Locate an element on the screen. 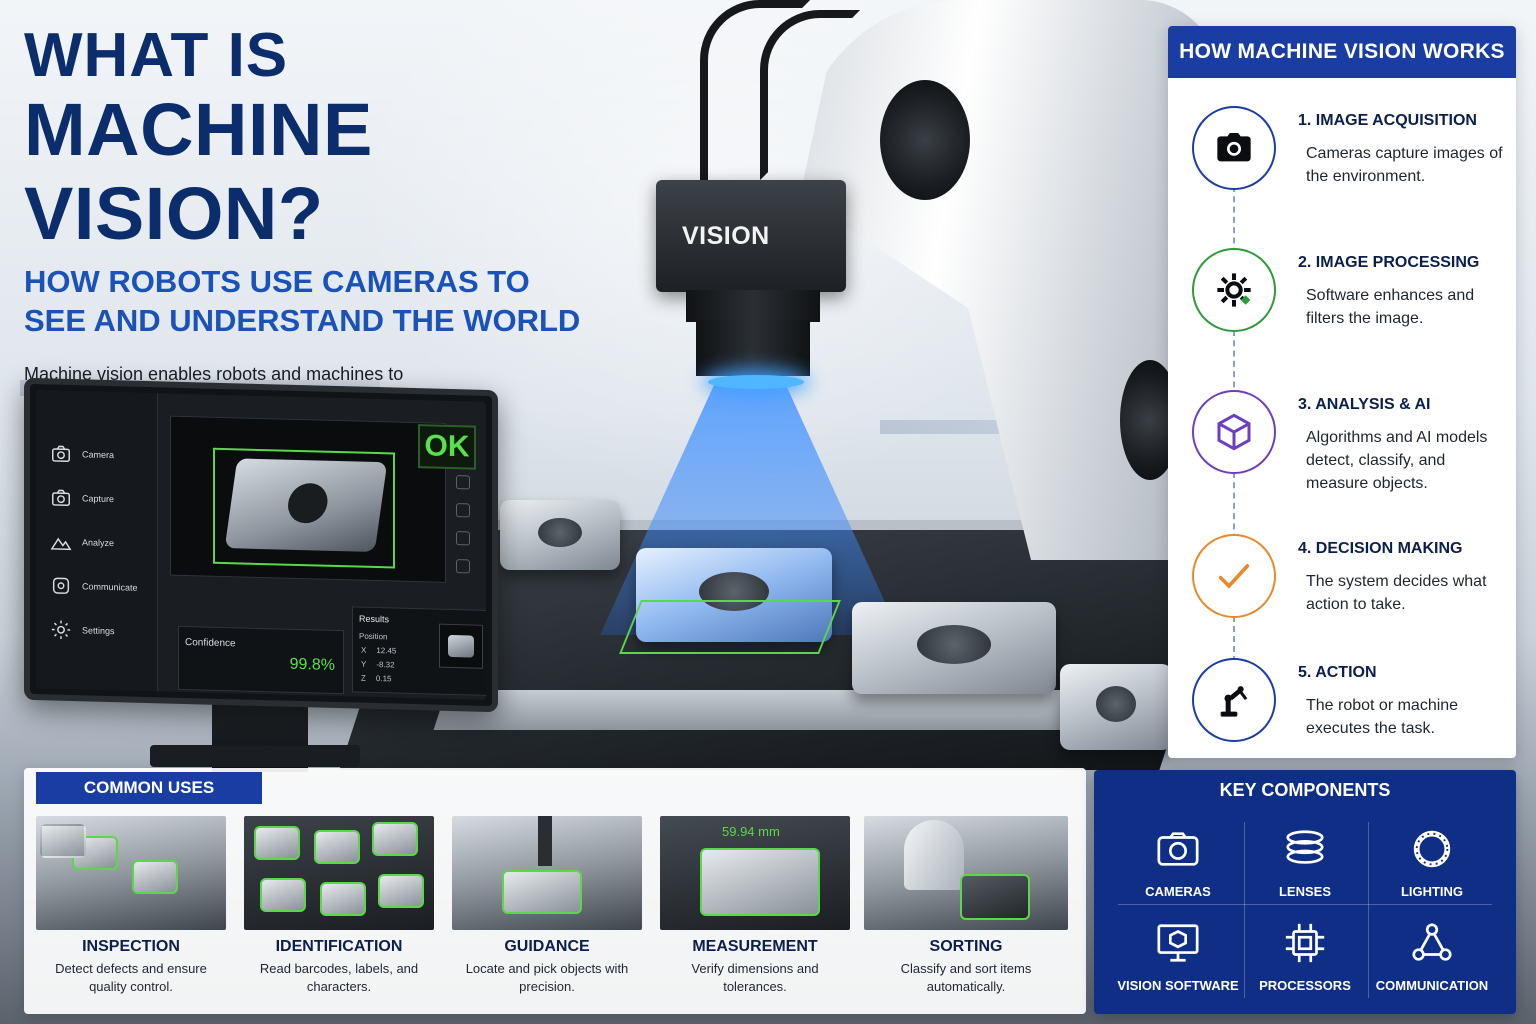 The height and width of the screenshot is (1024, 1536). monitor-cube-icon is located at coordinates (1178, 943).